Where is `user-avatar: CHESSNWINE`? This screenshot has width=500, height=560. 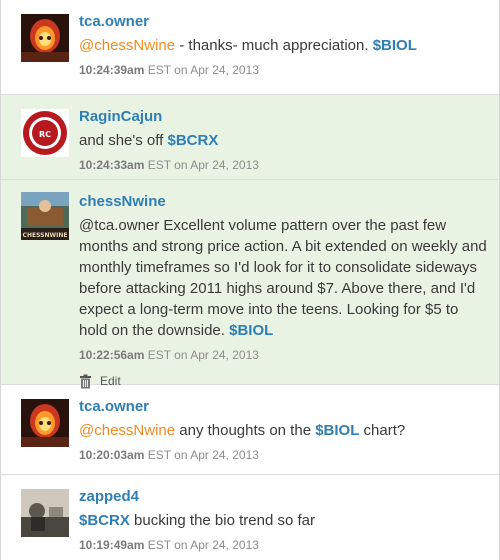
user-avatar: CHESSNWINE is located at coordinates (45, 216).